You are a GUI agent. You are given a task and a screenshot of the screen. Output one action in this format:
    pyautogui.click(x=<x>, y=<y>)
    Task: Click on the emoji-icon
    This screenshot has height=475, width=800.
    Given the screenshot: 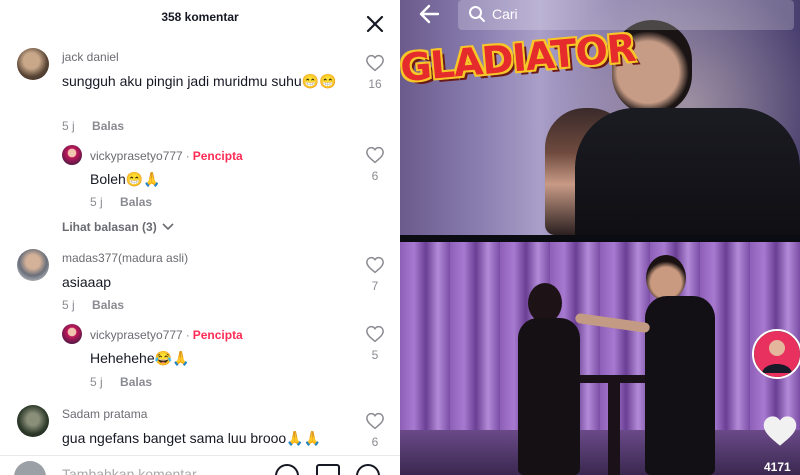 What is the action you would take?
    pyautogui.click(x=368, y=469)
    